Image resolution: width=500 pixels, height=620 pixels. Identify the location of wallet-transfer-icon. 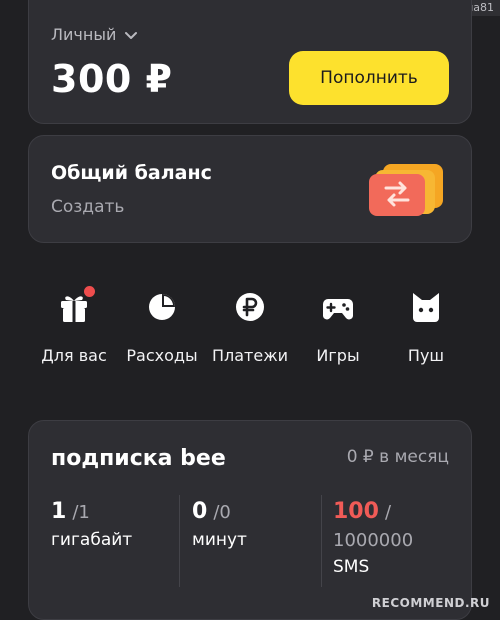
(406, 190).